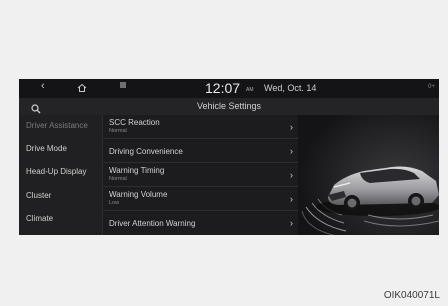  I want to click on setting-row-driver-attention-warning: Driver Attention Warning ›, so click(201, 223).